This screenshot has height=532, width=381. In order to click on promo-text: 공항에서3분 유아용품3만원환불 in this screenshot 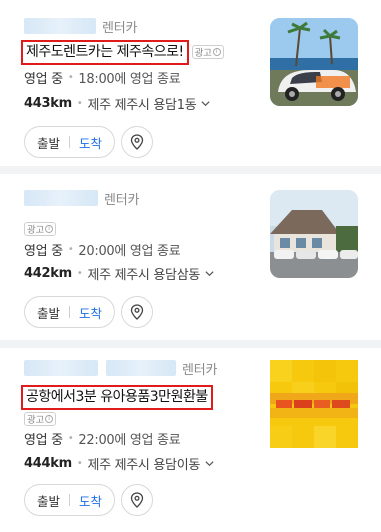, I will do `click(117, 397)`.